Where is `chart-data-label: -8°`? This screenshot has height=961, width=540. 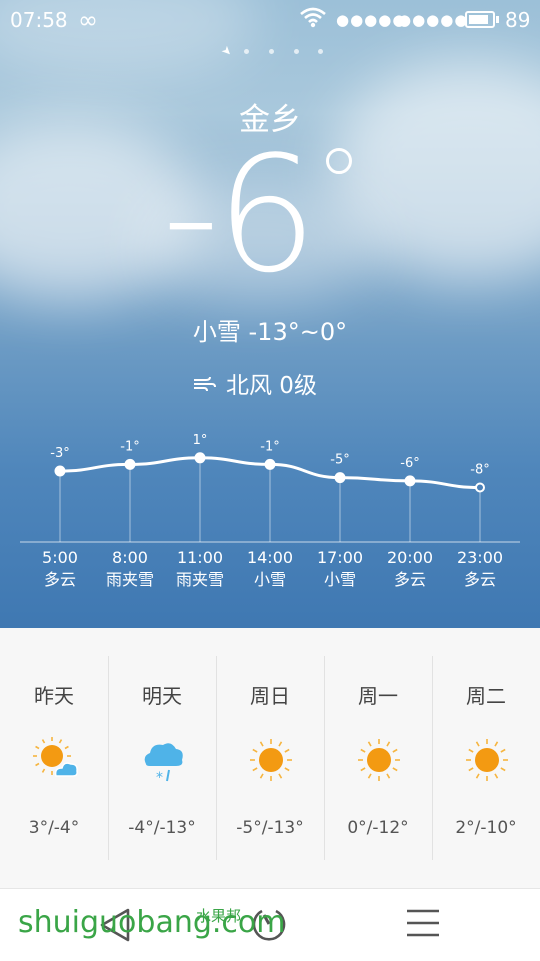 chart-data-label: -8° is located at coordinates (479, 470).